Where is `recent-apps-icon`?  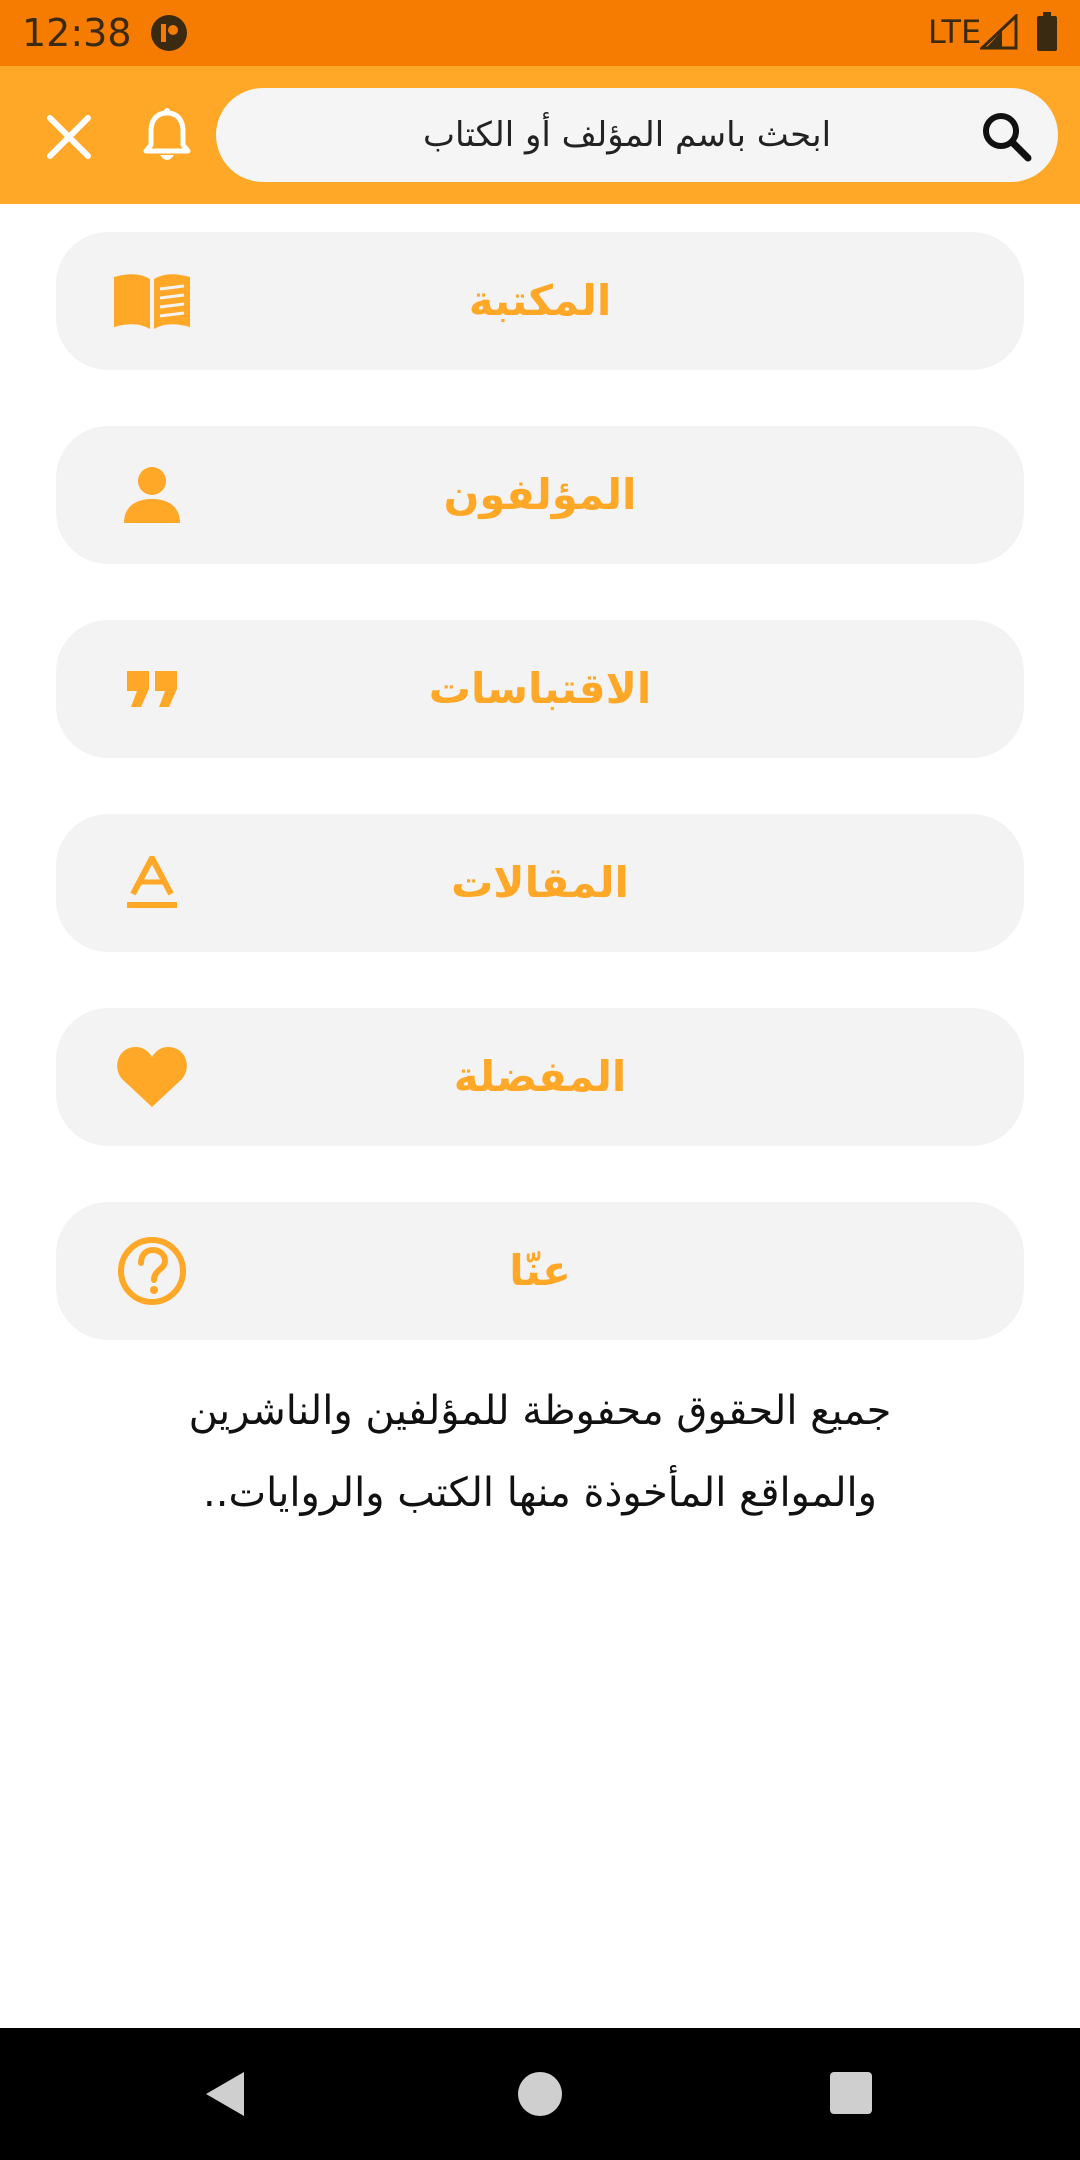
recent-apps-icon is located at coordinates (851, 2093).